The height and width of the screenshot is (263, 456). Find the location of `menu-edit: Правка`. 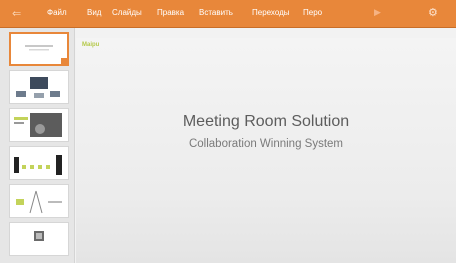

menu-edit: Правка is located at coordinates (170, 12).